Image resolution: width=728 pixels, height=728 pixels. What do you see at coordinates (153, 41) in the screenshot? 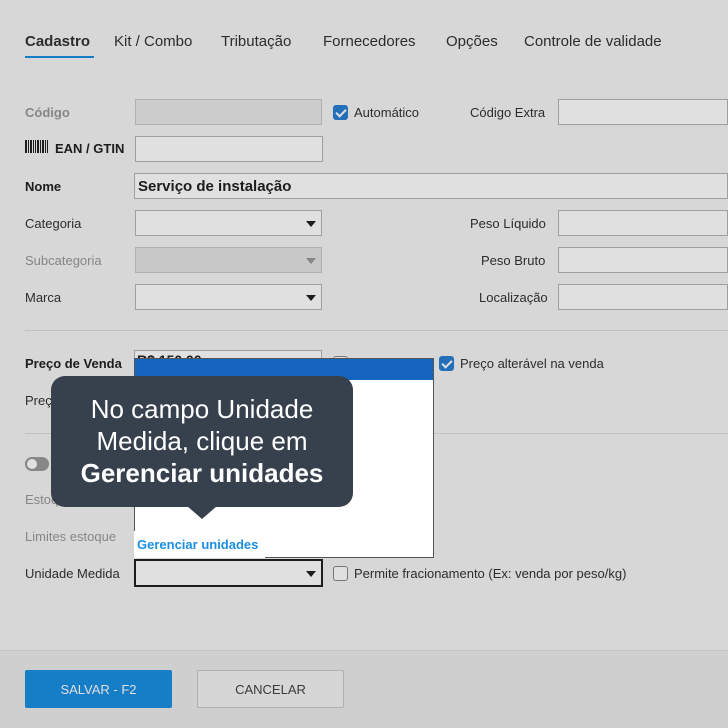
I see `tab-kit-combo: Kit / Combo` at bounding box center [153, 41].